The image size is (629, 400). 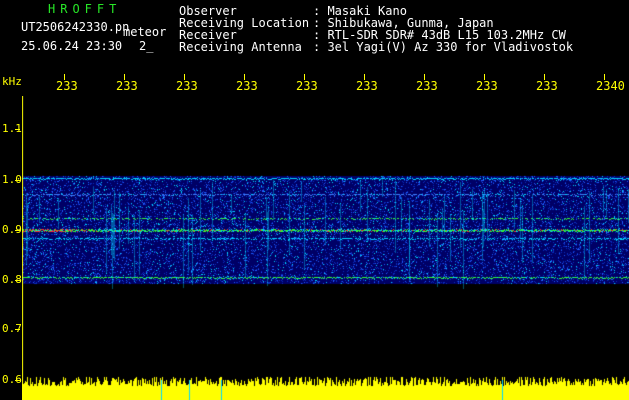 I want to click on time-axis: 233 233 233 233 233 233 233 233 233 2340, so click(x=314, y=85).